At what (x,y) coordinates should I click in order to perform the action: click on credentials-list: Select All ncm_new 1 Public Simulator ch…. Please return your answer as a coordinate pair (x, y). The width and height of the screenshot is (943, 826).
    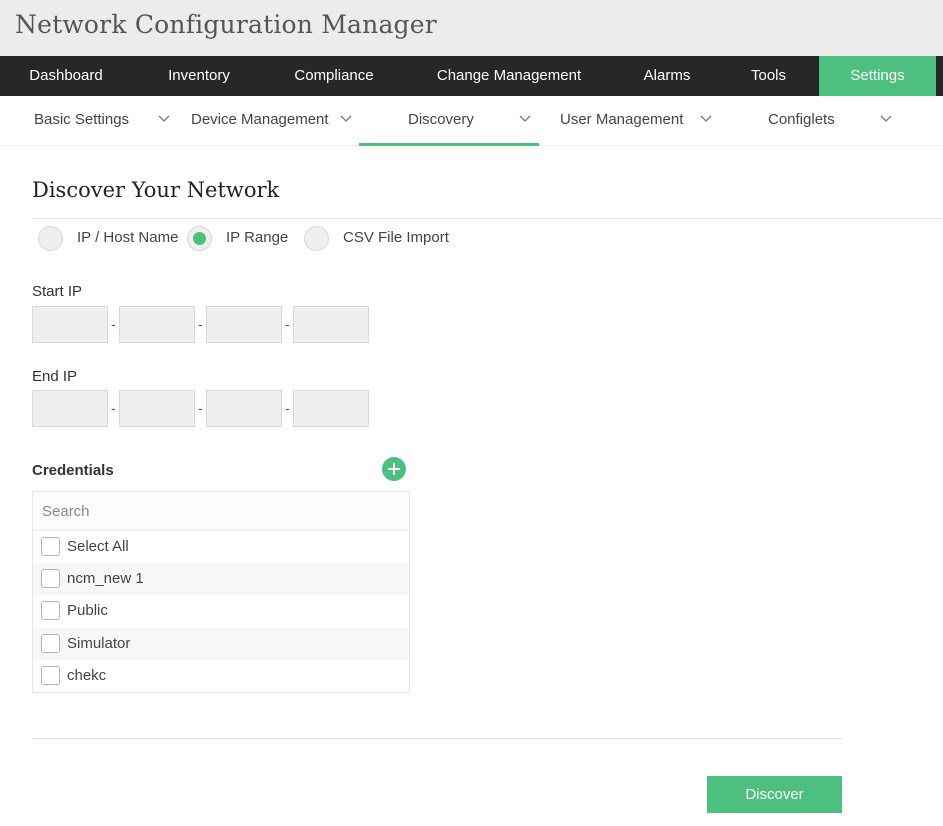
    Looking at the image, I should click on (221, 592).